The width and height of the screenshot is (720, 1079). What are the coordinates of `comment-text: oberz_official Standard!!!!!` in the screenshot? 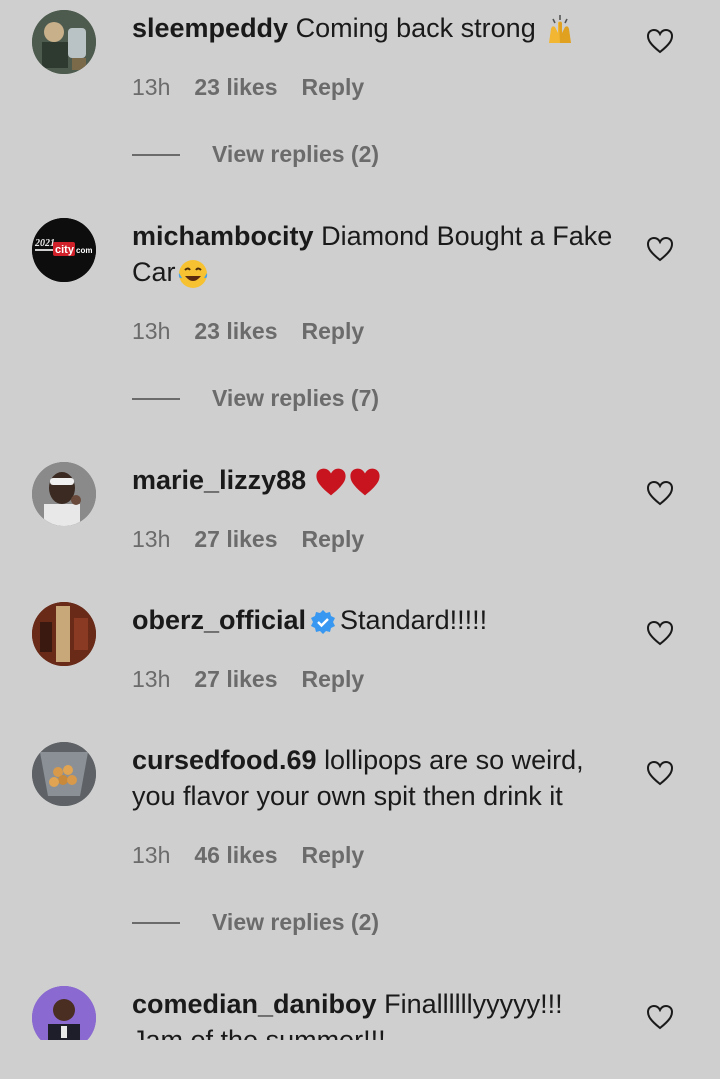 It's located at (377, 620).